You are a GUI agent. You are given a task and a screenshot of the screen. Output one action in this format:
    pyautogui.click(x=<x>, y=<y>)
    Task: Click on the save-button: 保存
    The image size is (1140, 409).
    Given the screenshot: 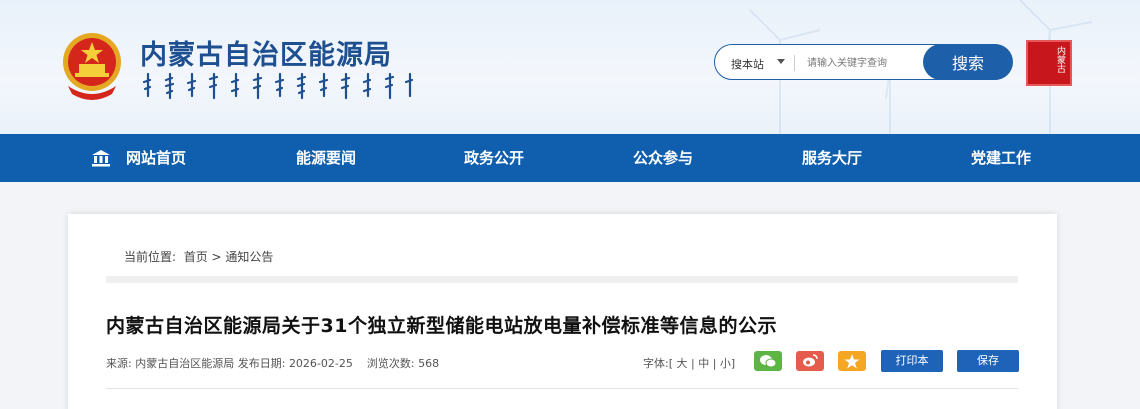 What is the action you would take?
    pyautogui.click(x=988, y=361)
    